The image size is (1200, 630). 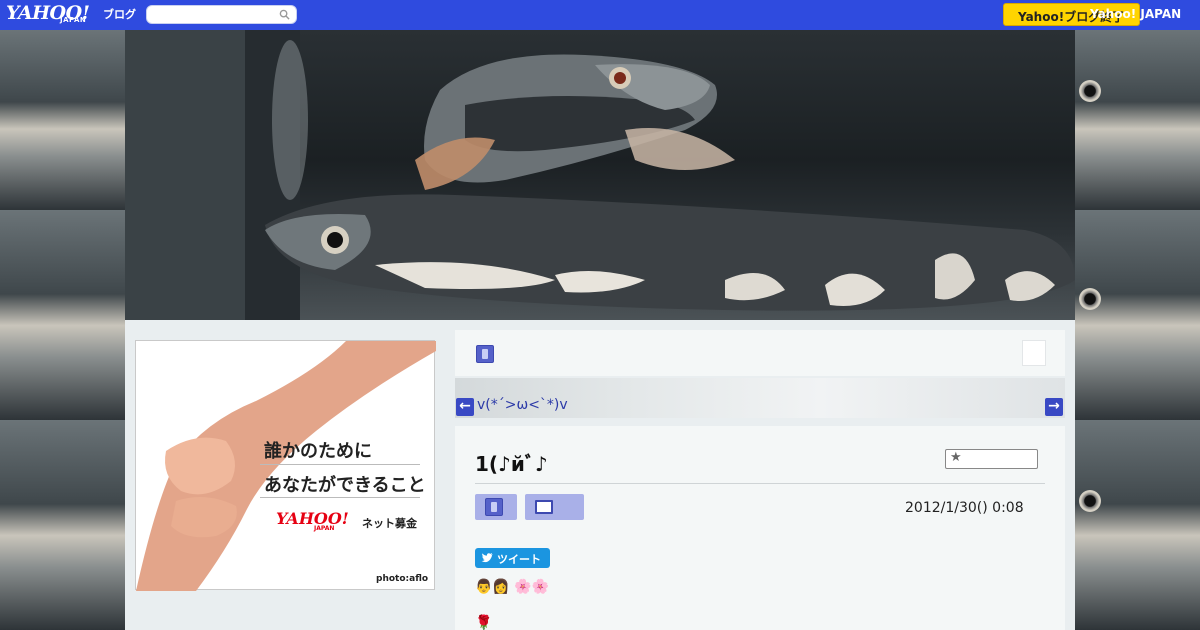 What do you see at coordinates (1137, 525) in the screenshot?
I see `background-right-lower` at bounding box center [1137, 525].